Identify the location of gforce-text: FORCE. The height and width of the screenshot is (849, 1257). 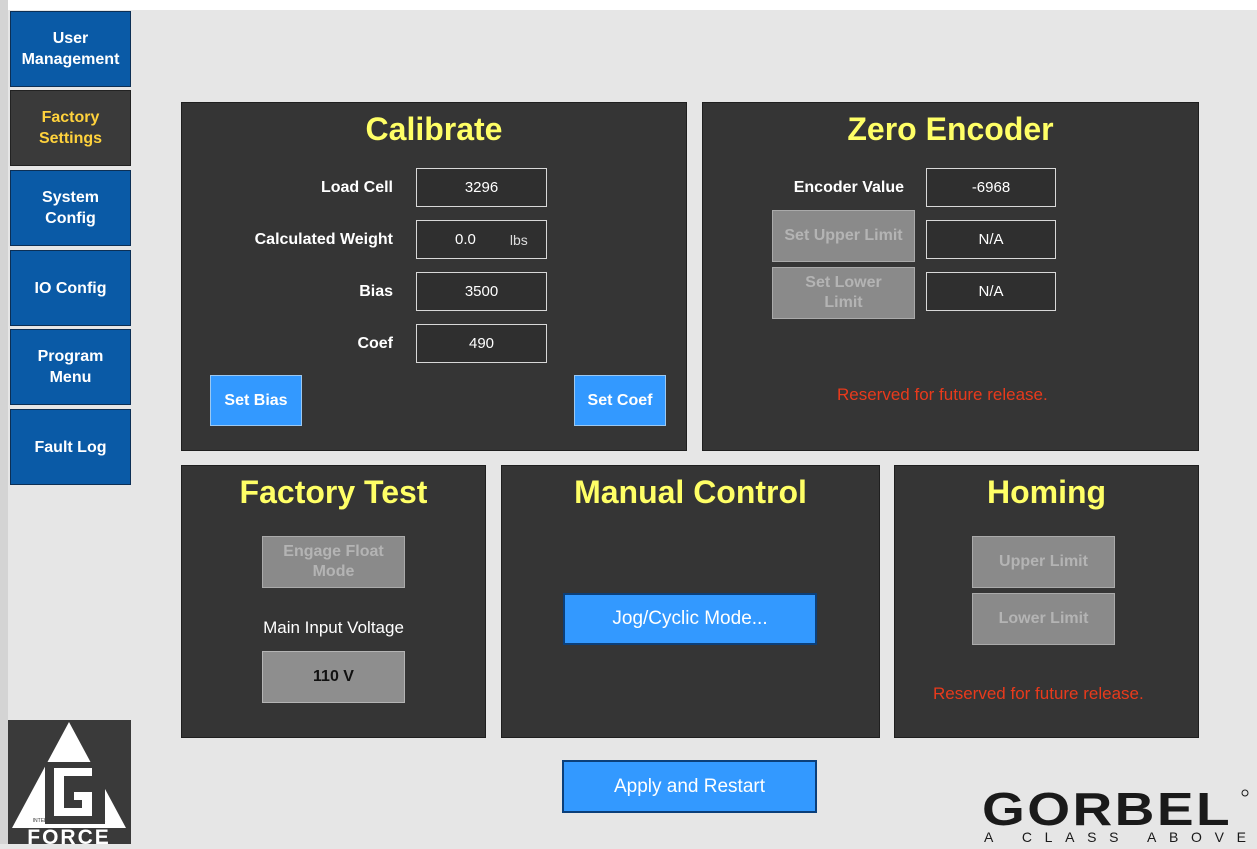
(69, 835).